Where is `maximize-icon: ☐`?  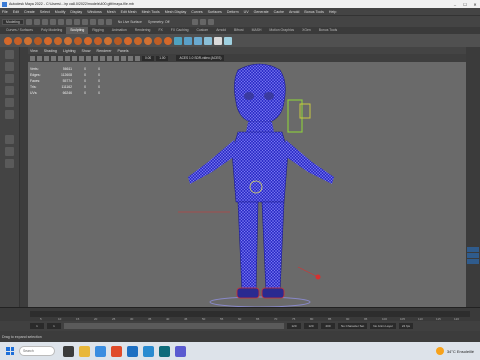 maximize-icon: ☐ is located at coordinates (465, 4).